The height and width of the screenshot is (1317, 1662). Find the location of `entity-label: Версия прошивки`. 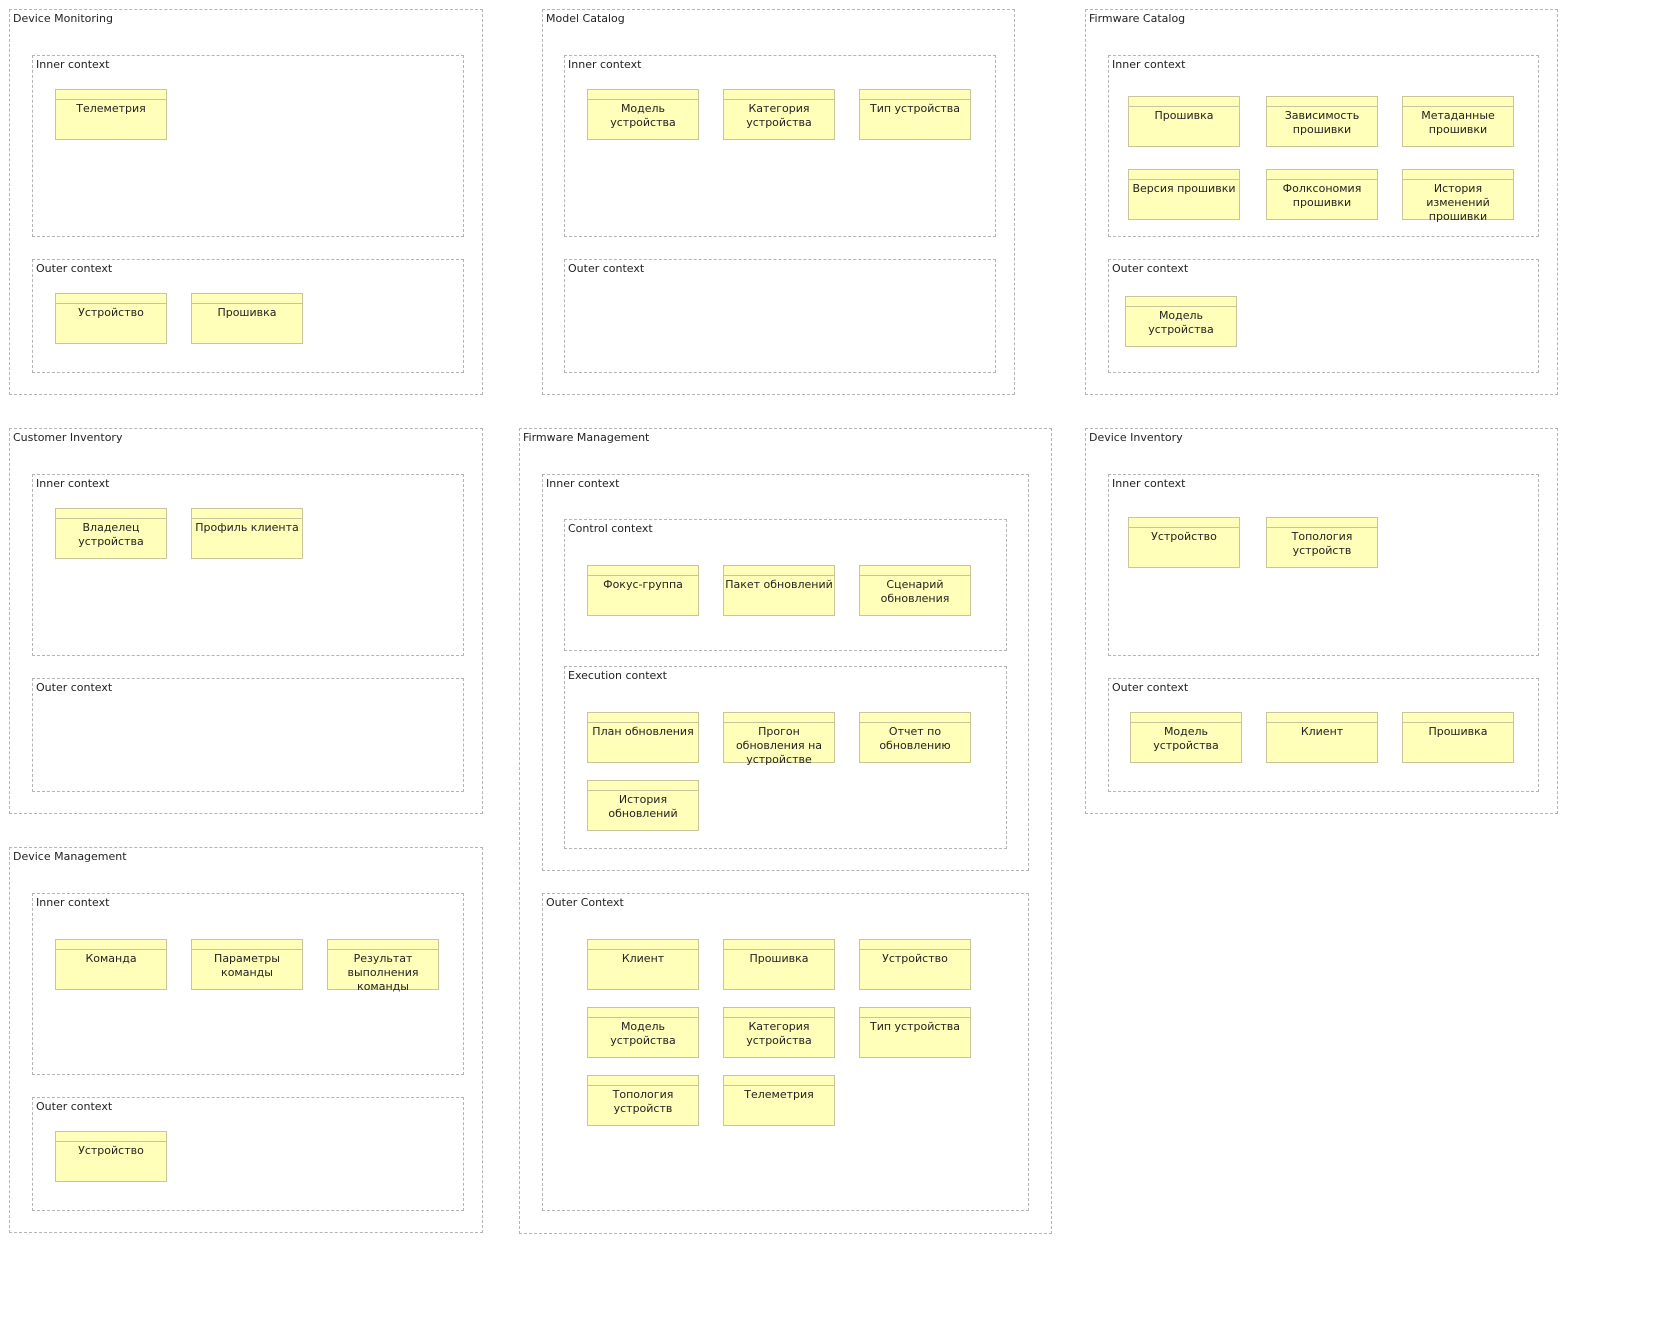

entity-label: Версия прошивки is located at coordinates (1184, 188).